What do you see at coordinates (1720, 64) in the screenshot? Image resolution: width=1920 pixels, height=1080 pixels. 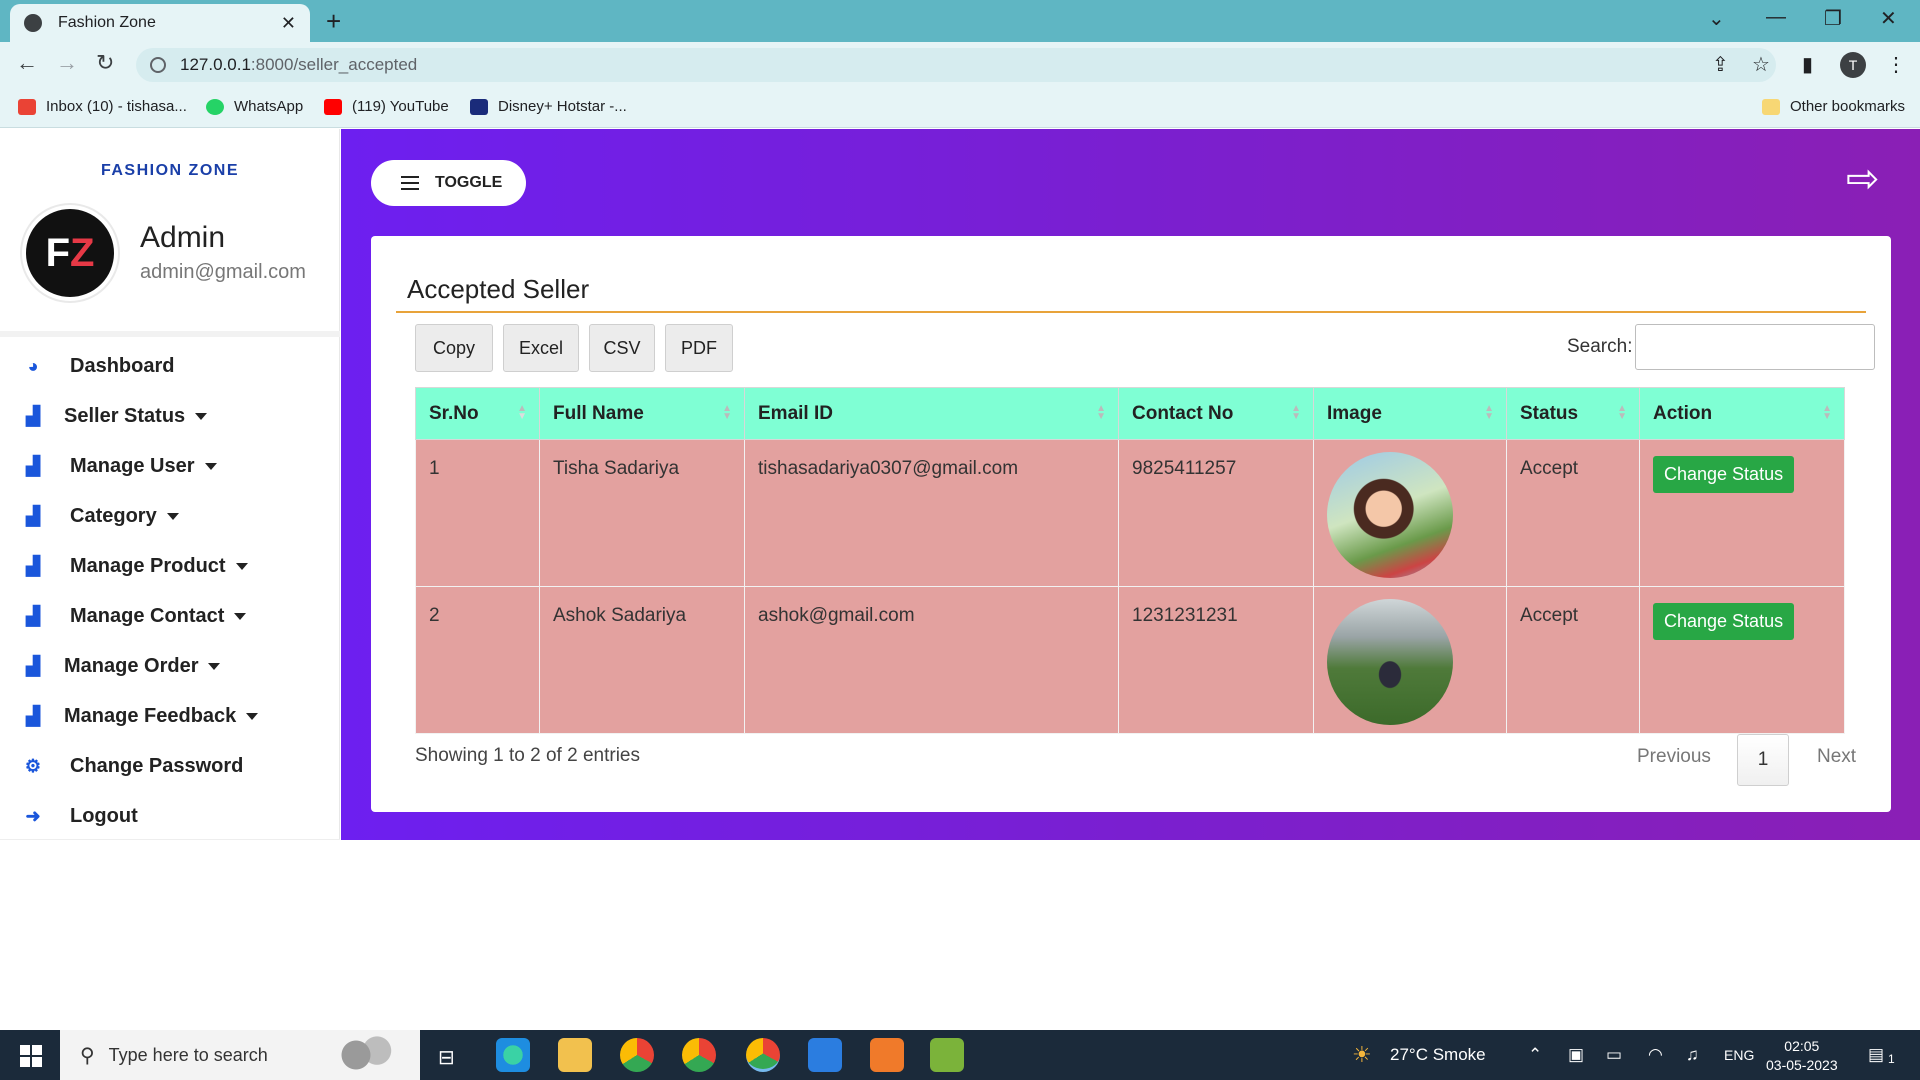 I see `share-icon: ⇪` at bounding box center [1720, 64].